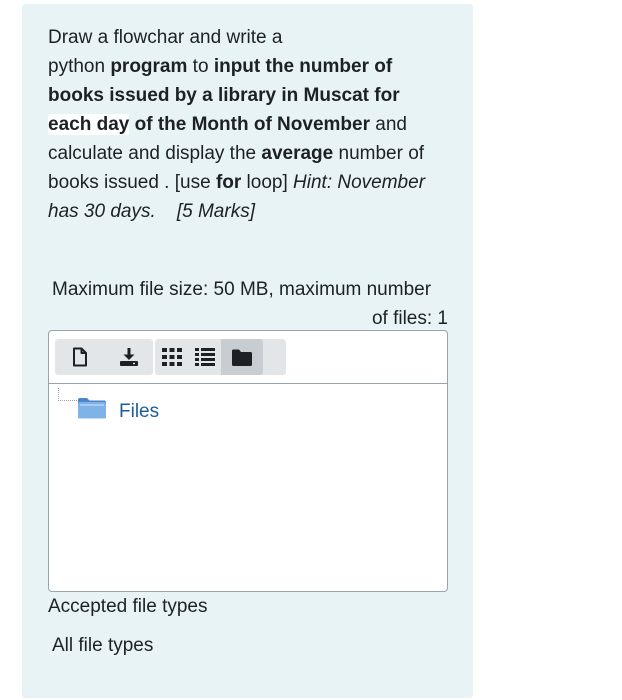 The width and height of the screenshot is (622, 700). What do you see at coordinates (227, 124) in the screenshot?
I see `question-line-4: each day of the Month of November and` at bounding box center [227, 124].